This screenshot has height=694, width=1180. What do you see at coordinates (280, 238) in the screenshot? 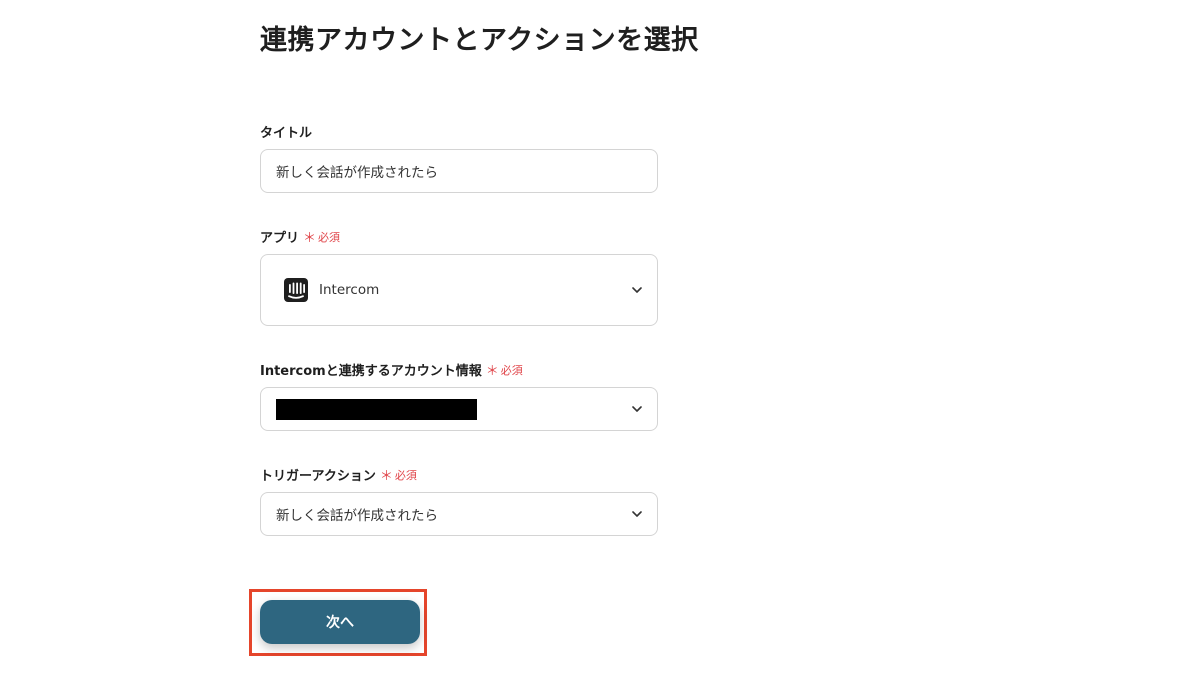
I see `app-field-label-text: アプリ` at bounding box center [280, 238].